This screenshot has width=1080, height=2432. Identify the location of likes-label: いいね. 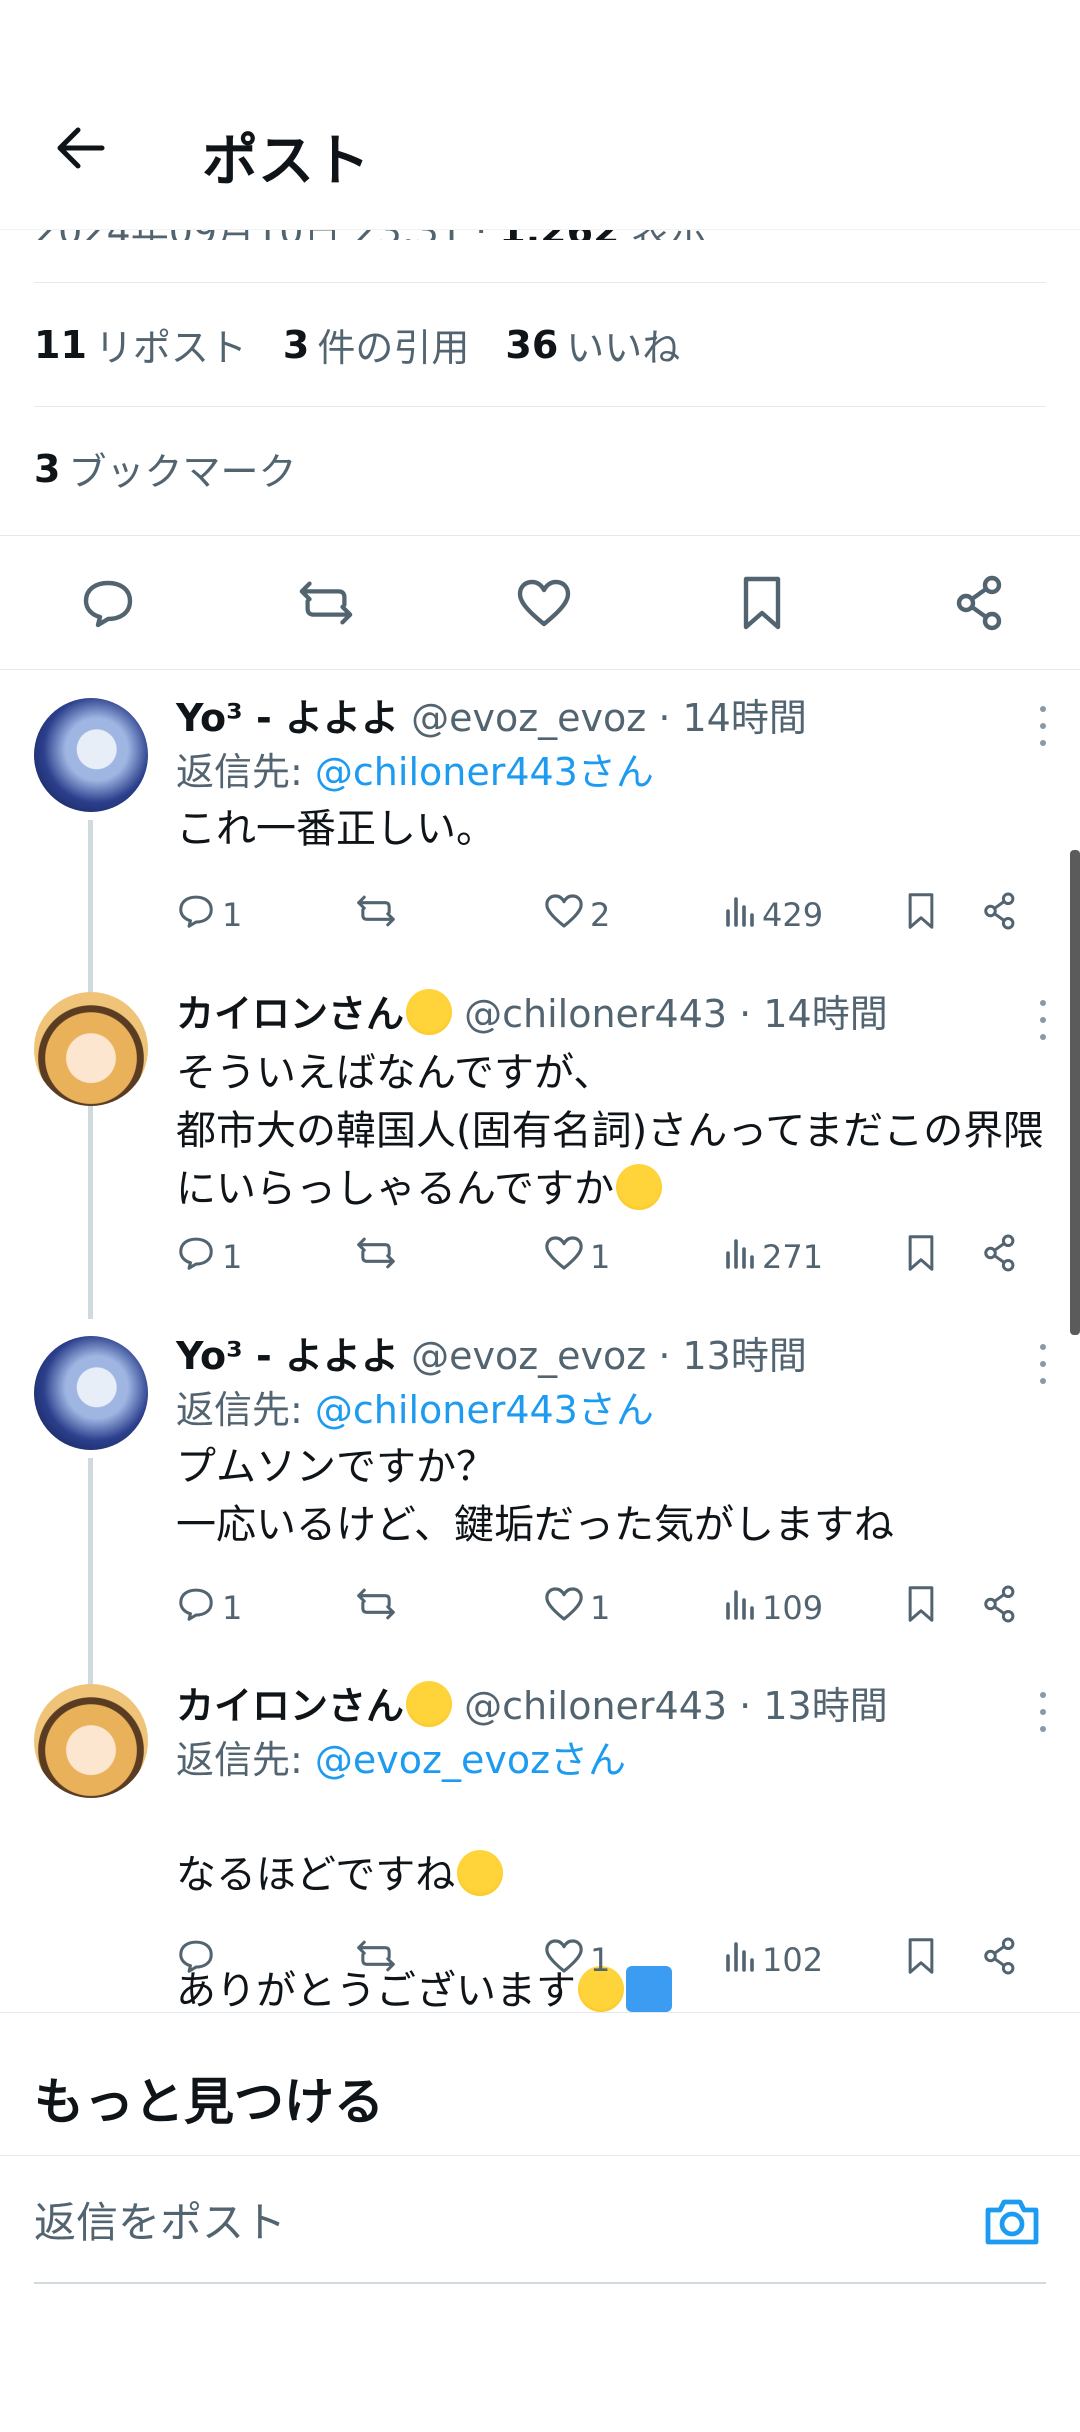
(623, 344).